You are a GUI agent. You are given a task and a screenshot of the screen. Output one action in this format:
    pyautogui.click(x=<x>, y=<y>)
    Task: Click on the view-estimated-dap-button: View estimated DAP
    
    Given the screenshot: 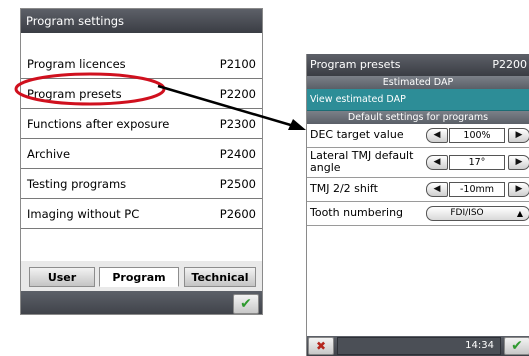 What is the action you would take?
    pyautogui.click(x=418, y=100)
    